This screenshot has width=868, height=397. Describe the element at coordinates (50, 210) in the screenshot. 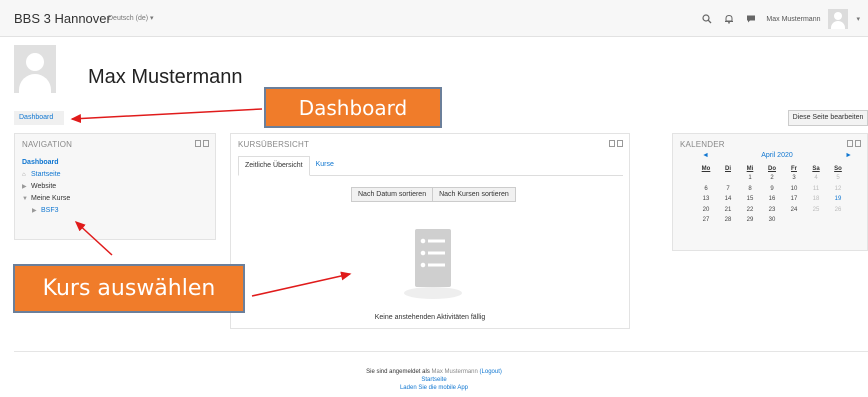

I see `nav-item-label: BSF3` at that location.